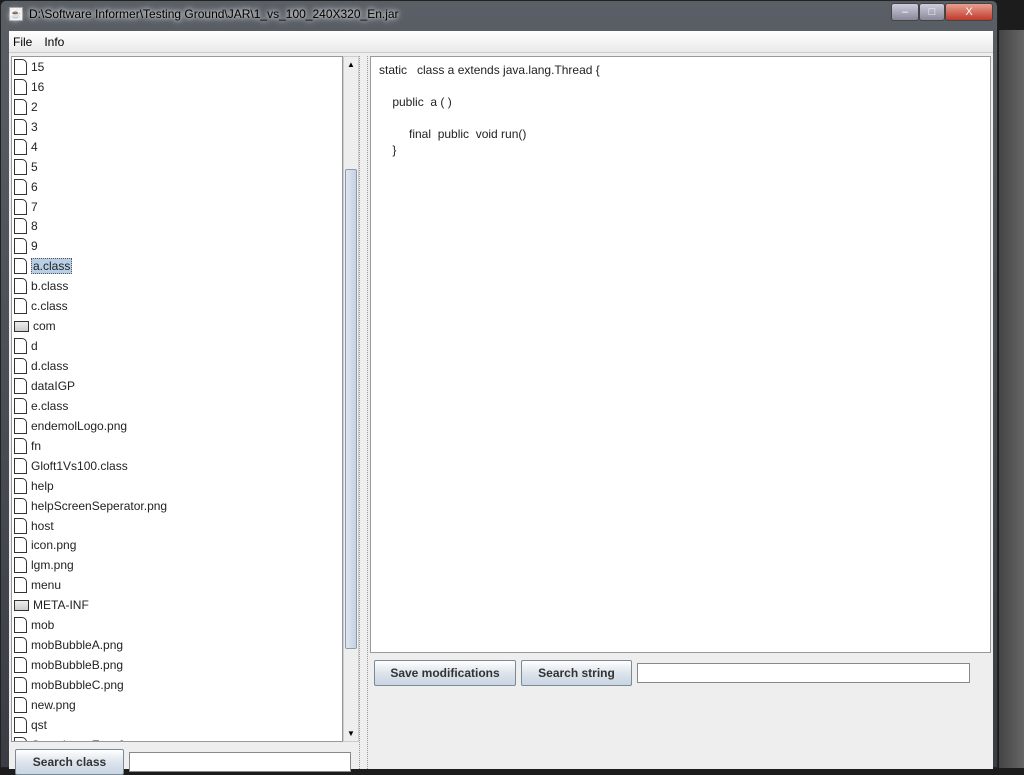 This screenshot has width=1024, height=775. I want to click on tree-item: 7, so click(177, 207).